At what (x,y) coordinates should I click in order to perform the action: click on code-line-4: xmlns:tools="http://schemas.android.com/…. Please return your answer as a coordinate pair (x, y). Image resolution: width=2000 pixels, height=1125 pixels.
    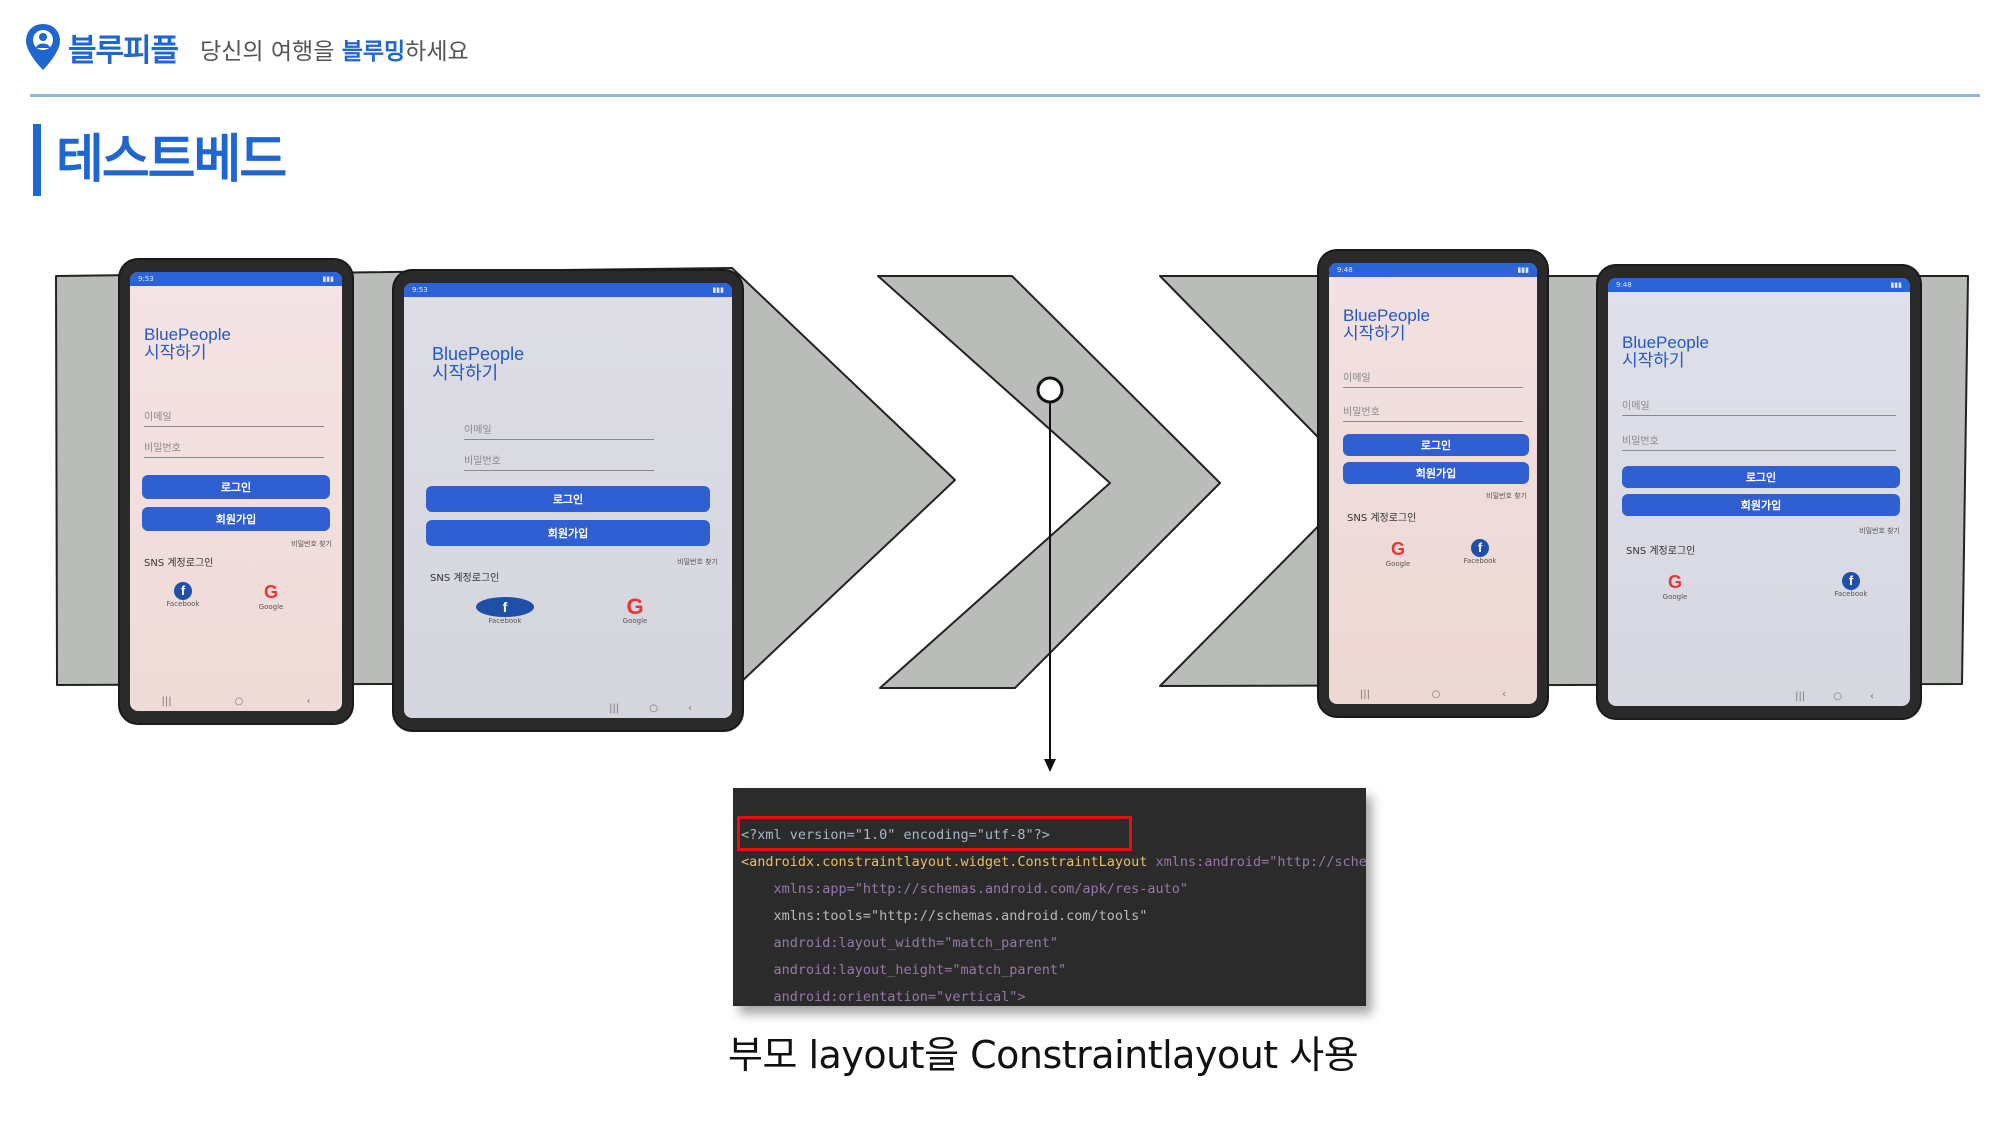
    Looking at the image, I should click on (944, 916).